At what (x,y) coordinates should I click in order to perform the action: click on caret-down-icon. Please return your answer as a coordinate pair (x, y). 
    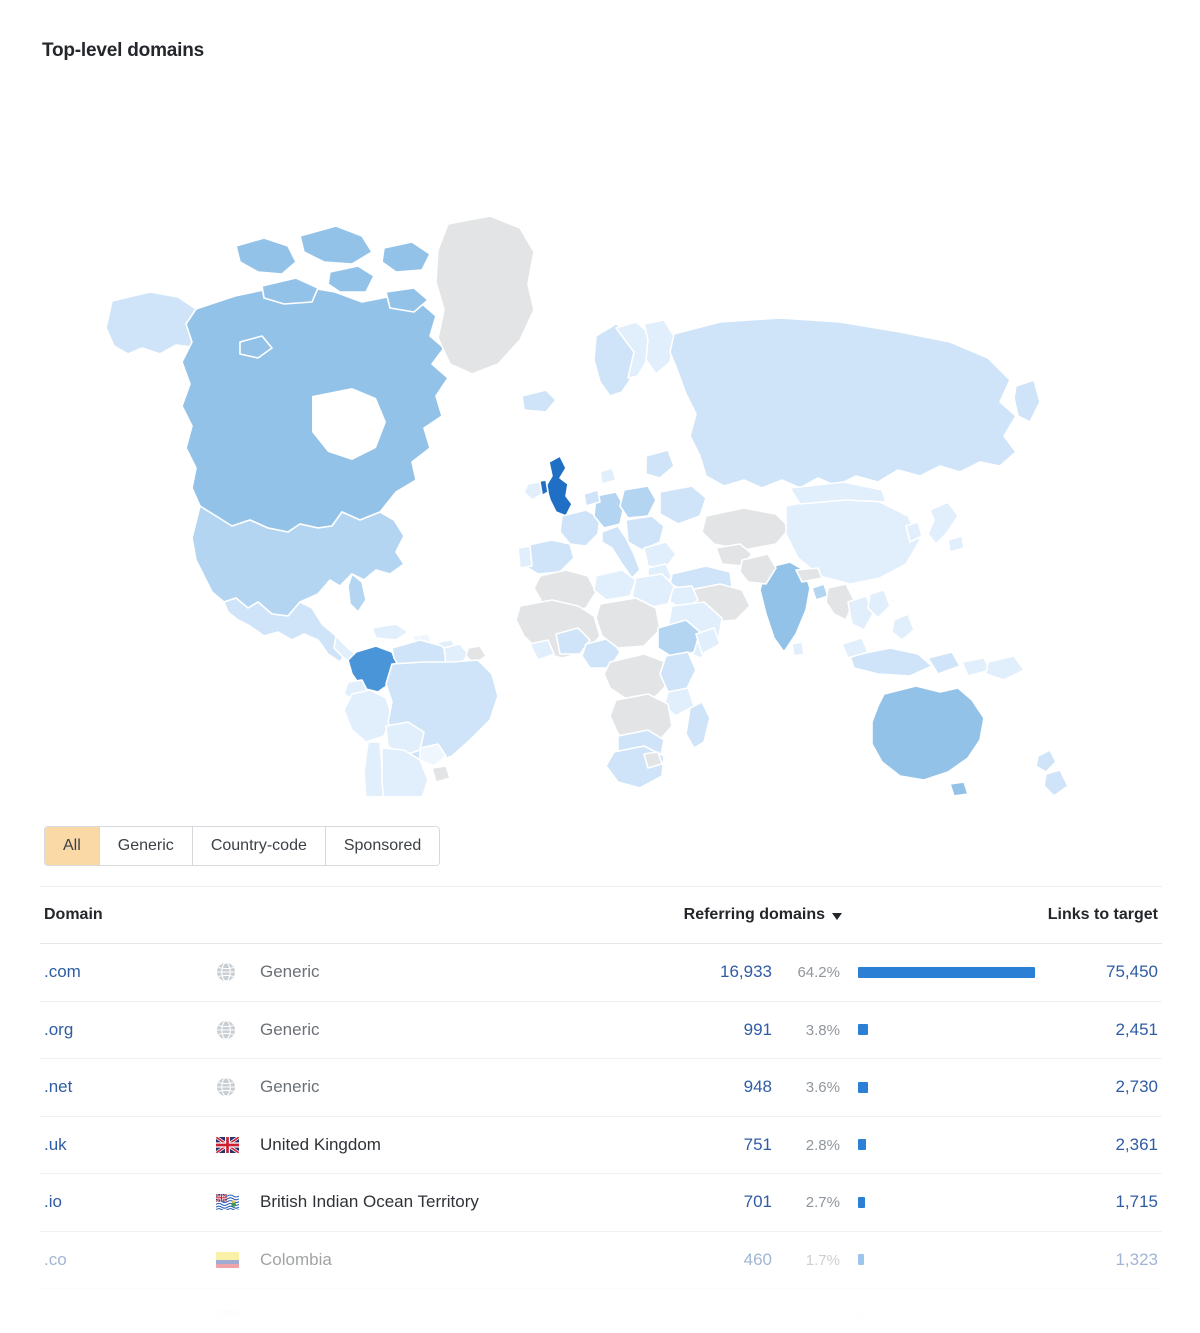
    Looking at the image, I should click on (837, 916).